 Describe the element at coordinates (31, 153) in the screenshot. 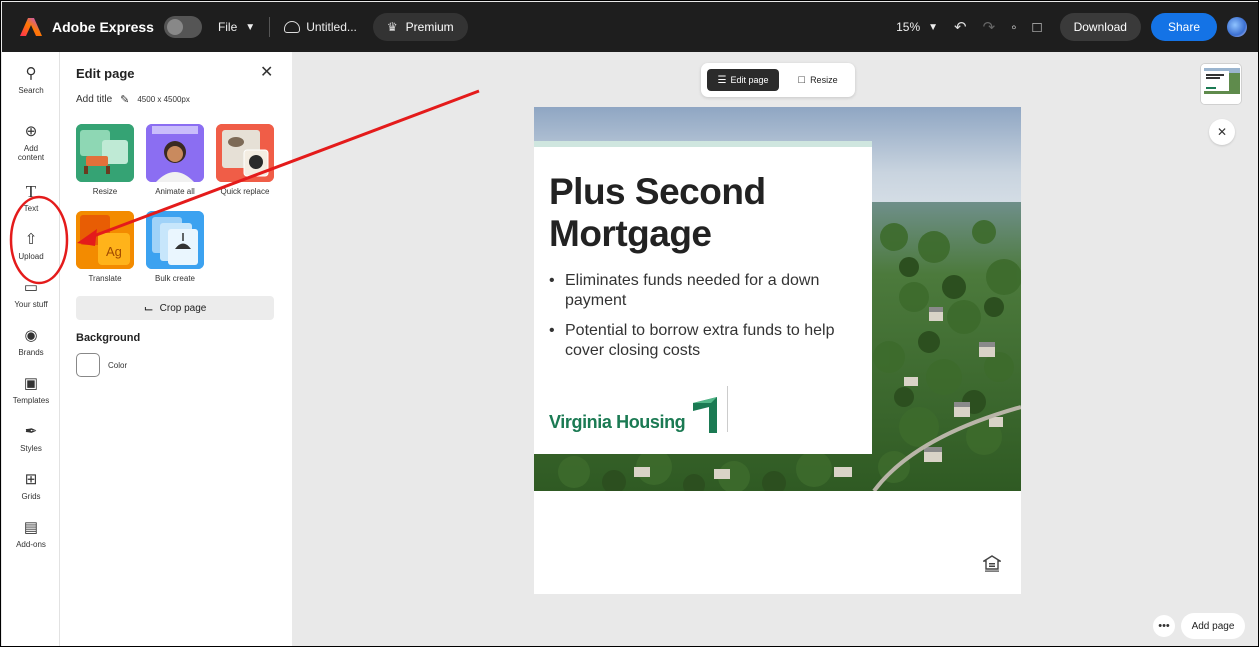

I see `rail-label: Add content` at that location.